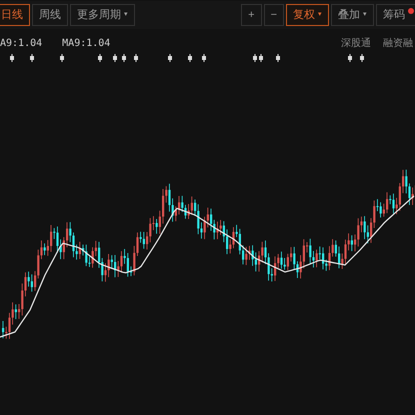 The image size is (415, 415). What do you see at coordinates (395, 15) in the screenshot?
I see `toolbar-button: 筹码` at bounding box center [395, 15].